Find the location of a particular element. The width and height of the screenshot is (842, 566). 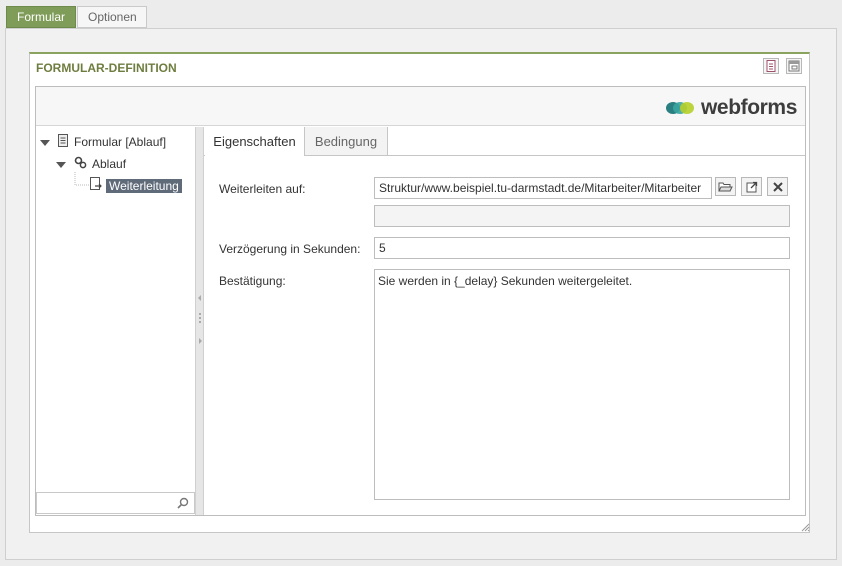

clear-button is located at coordinates (777, 186).